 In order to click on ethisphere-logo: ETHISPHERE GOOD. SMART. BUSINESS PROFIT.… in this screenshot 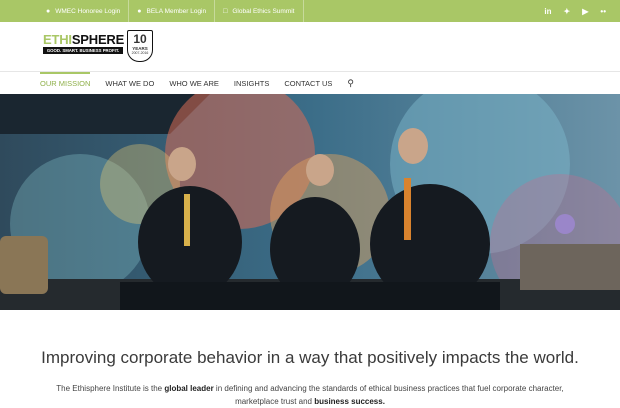, I will do `click(99, 47)`.